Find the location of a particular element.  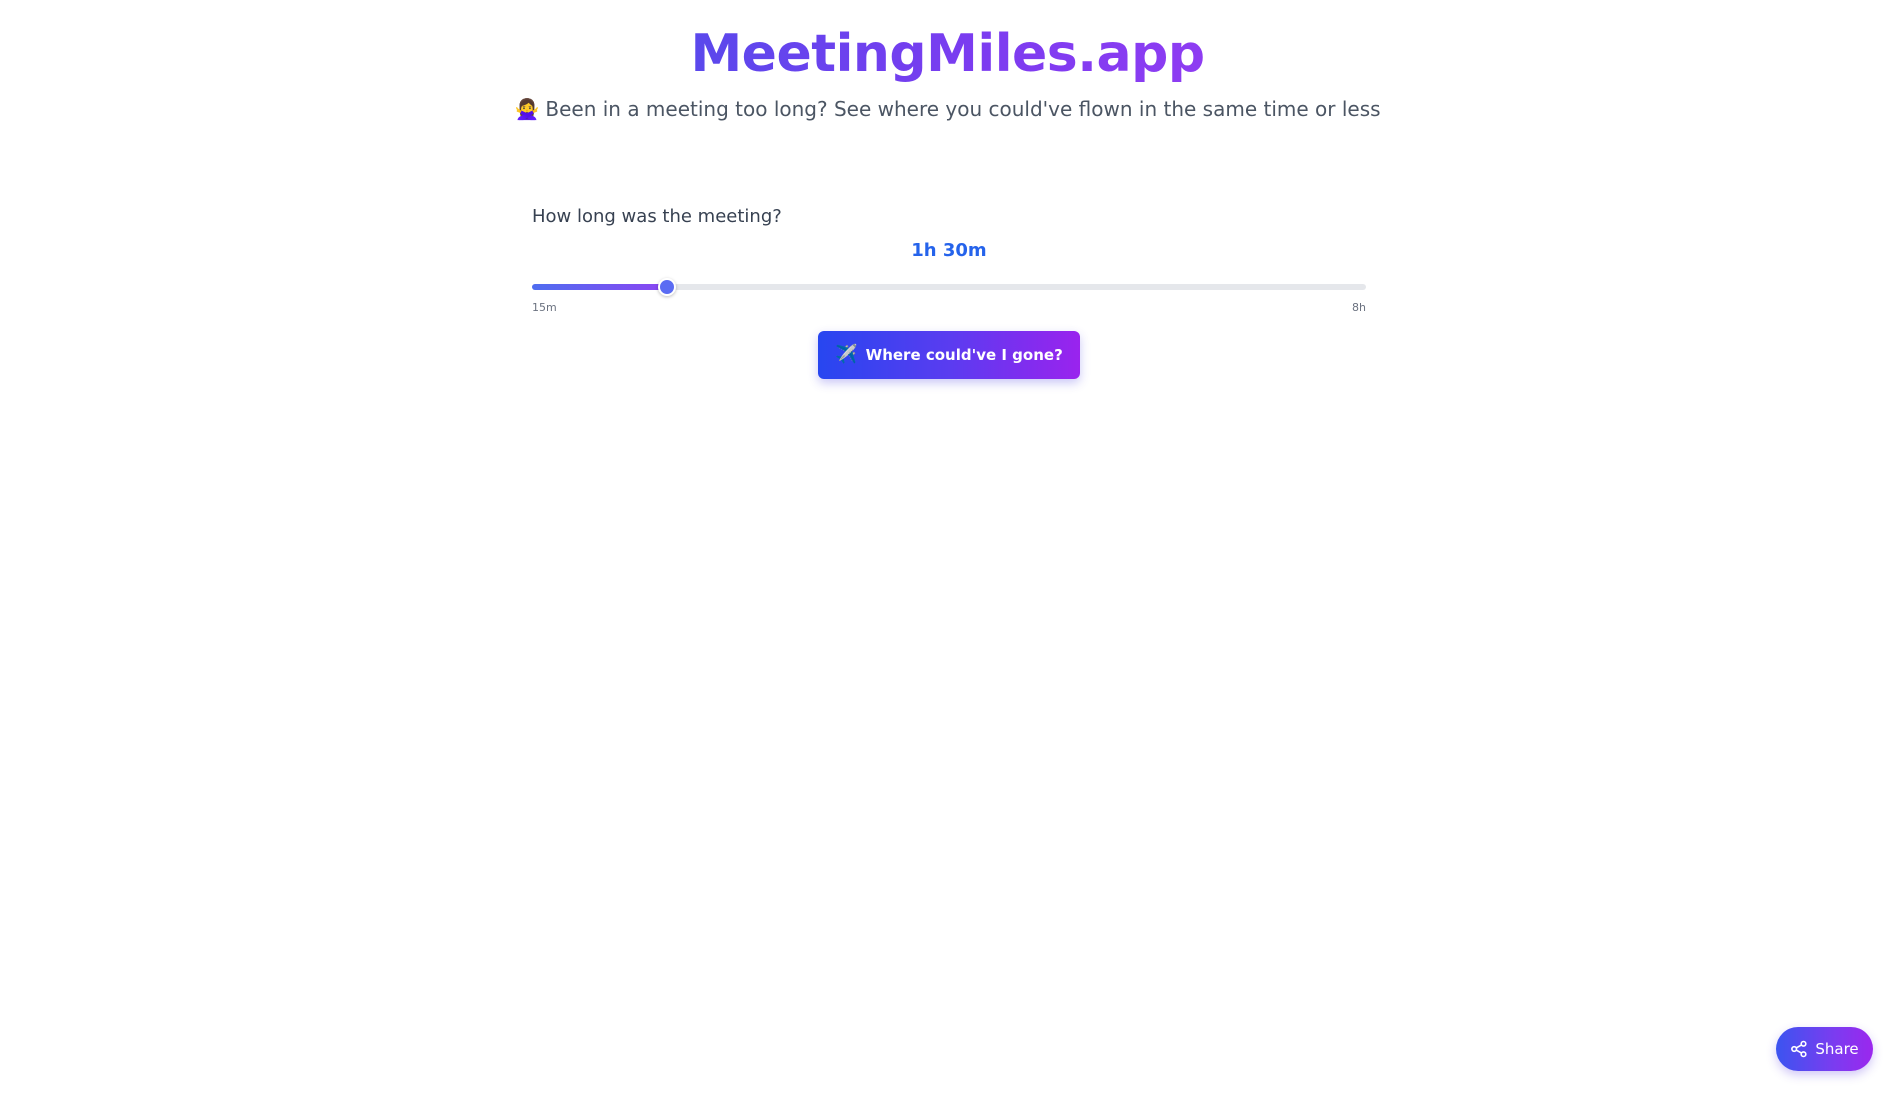

duration-value: 1h 30m is located at coordinates (949, 250).